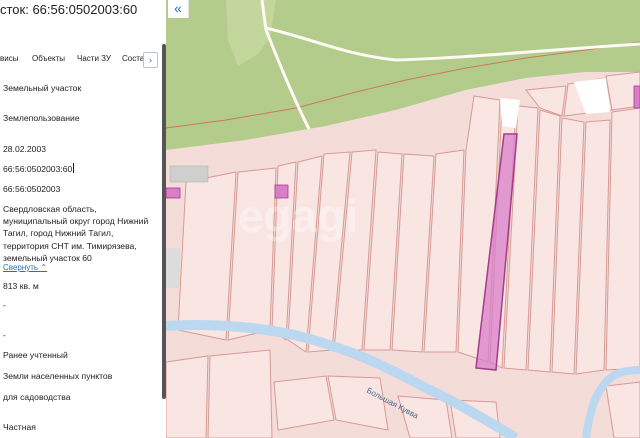 Image resolution: width=640 pixels, height=438 pixels. I want to click on field-land-category: Земли населенных пунктов, so click(58, 376).